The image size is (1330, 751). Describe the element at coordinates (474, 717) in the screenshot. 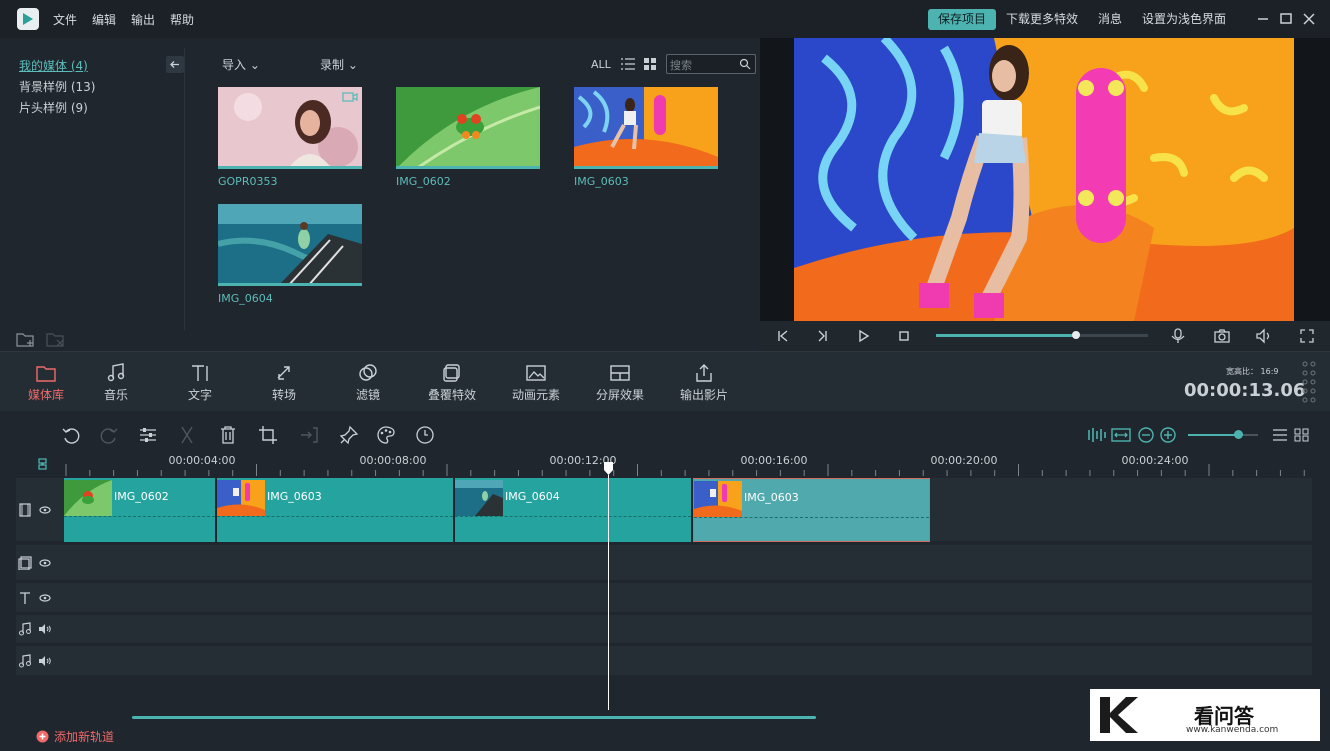

I see `timeline-scrollbar` at that location.